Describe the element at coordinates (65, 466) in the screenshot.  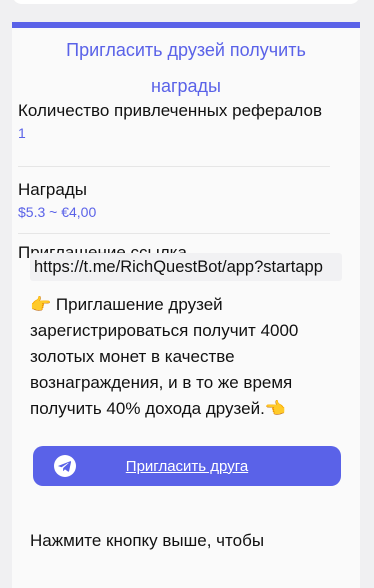
I see `telegram-icon` at that location.